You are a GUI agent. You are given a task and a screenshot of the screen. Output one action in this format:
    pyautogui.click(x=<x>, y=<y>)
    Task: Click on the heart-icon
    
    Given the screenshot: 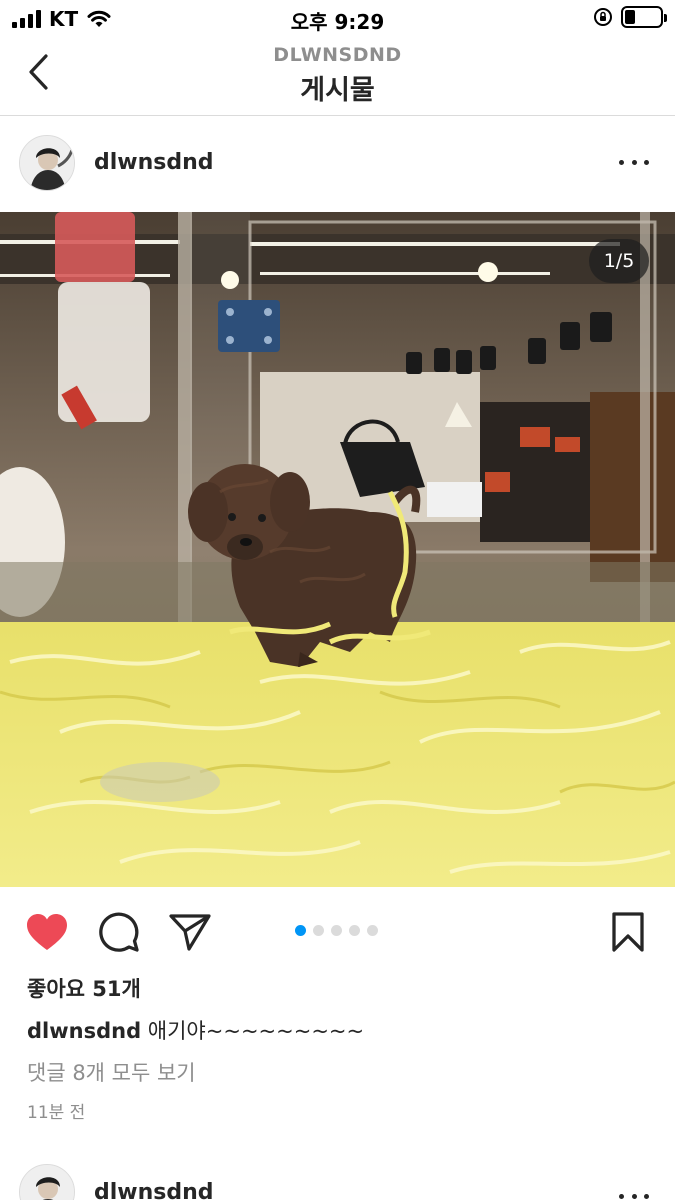 What is the action you would take?
    pyautogui.click(x=47, y=932)
    